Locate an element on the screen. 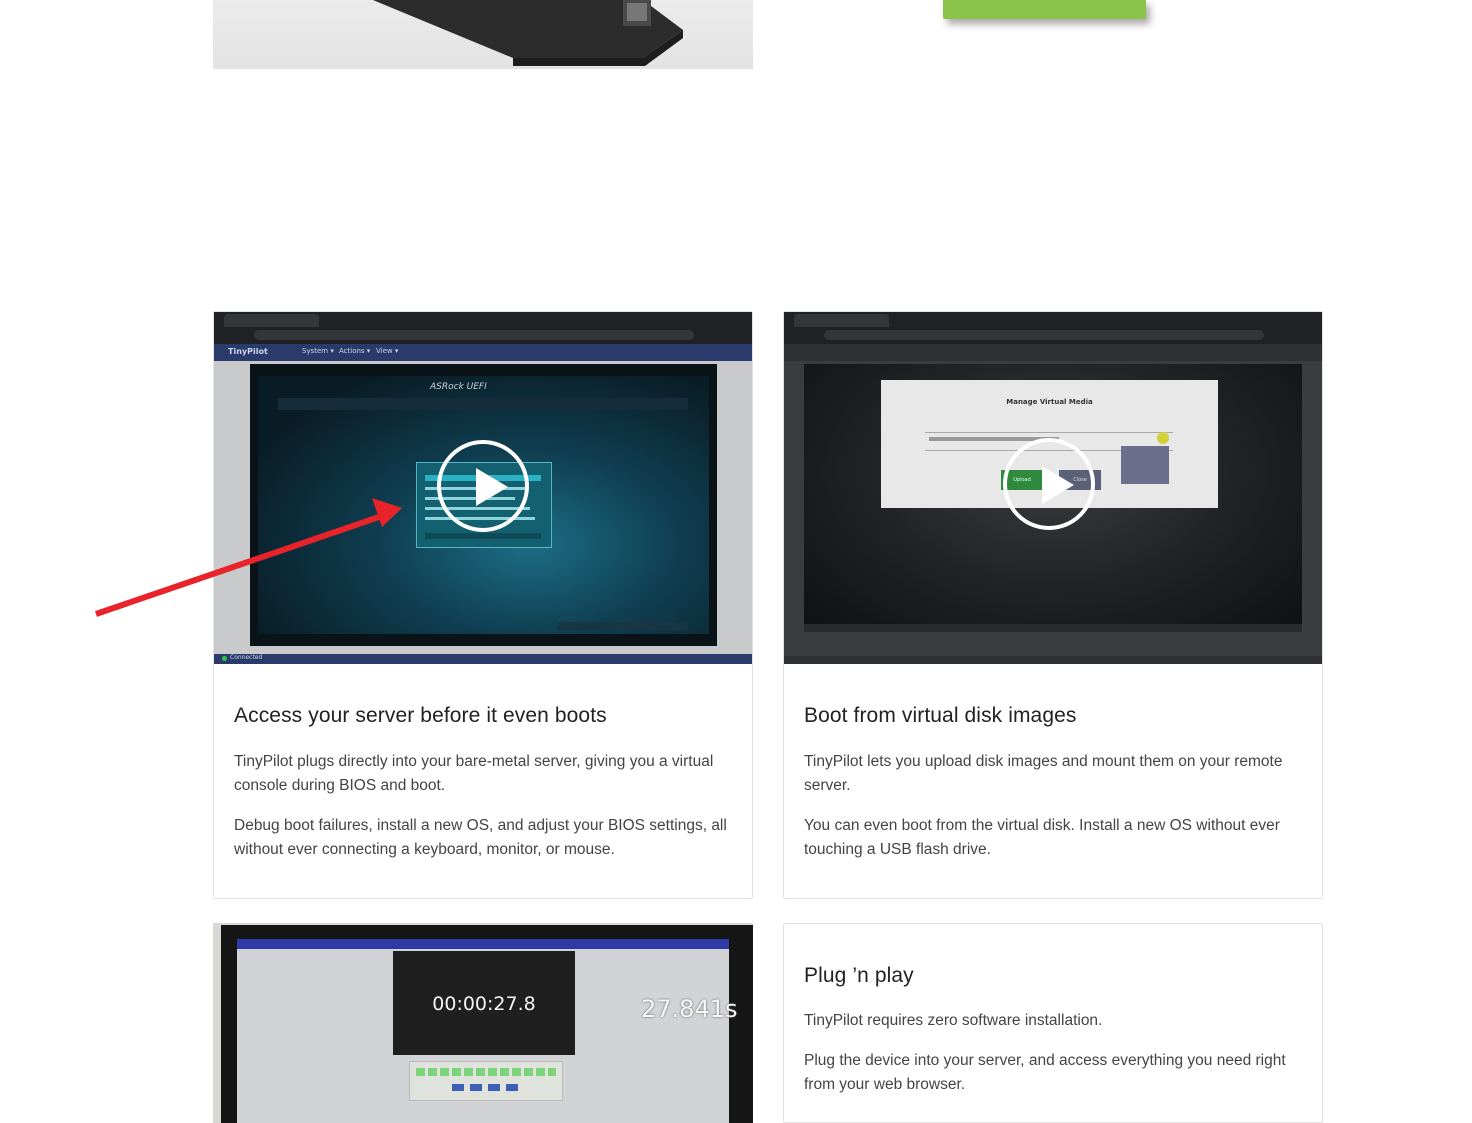 Image resolution: width=1472 pixels, height=1123 pixels. status-bar: Connected is located at coordinates (483, 659).